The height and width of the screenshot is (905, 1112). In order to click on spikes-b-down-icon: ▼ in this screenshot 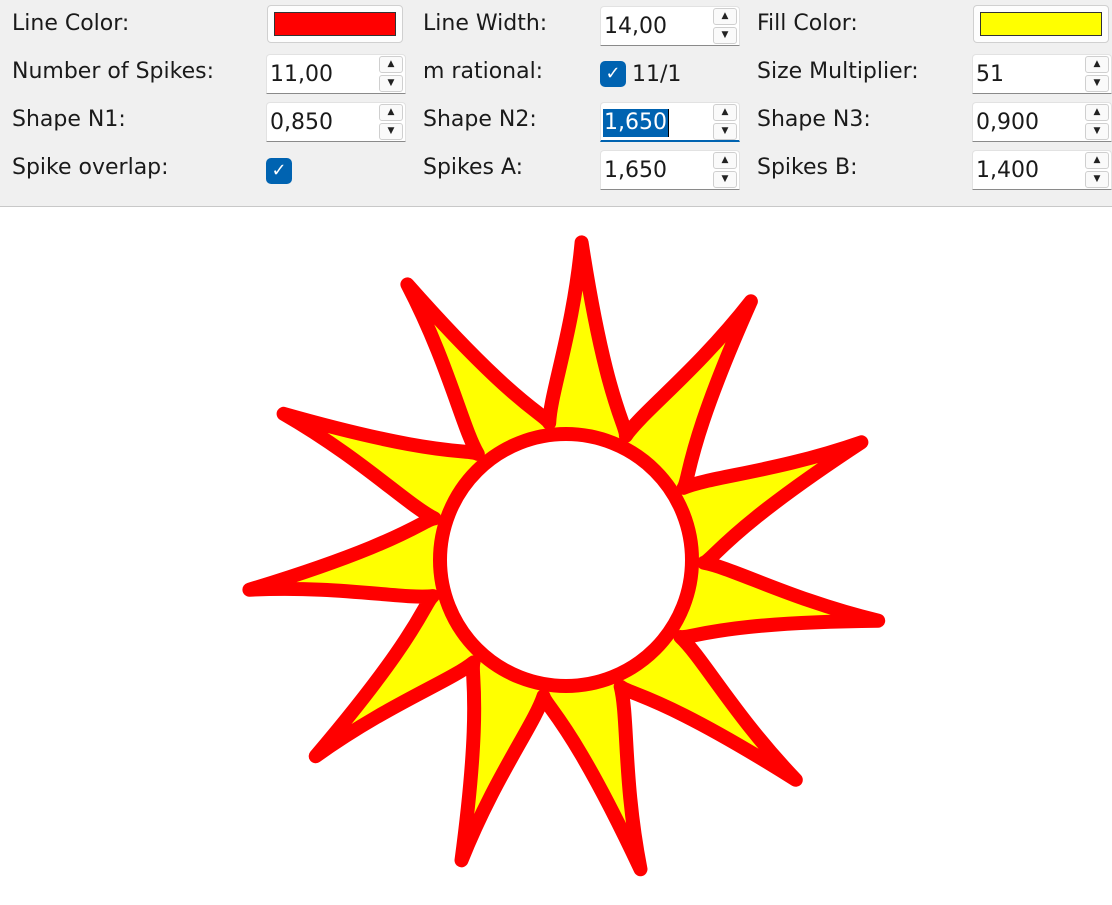, I will do `click(1097, 179)`.